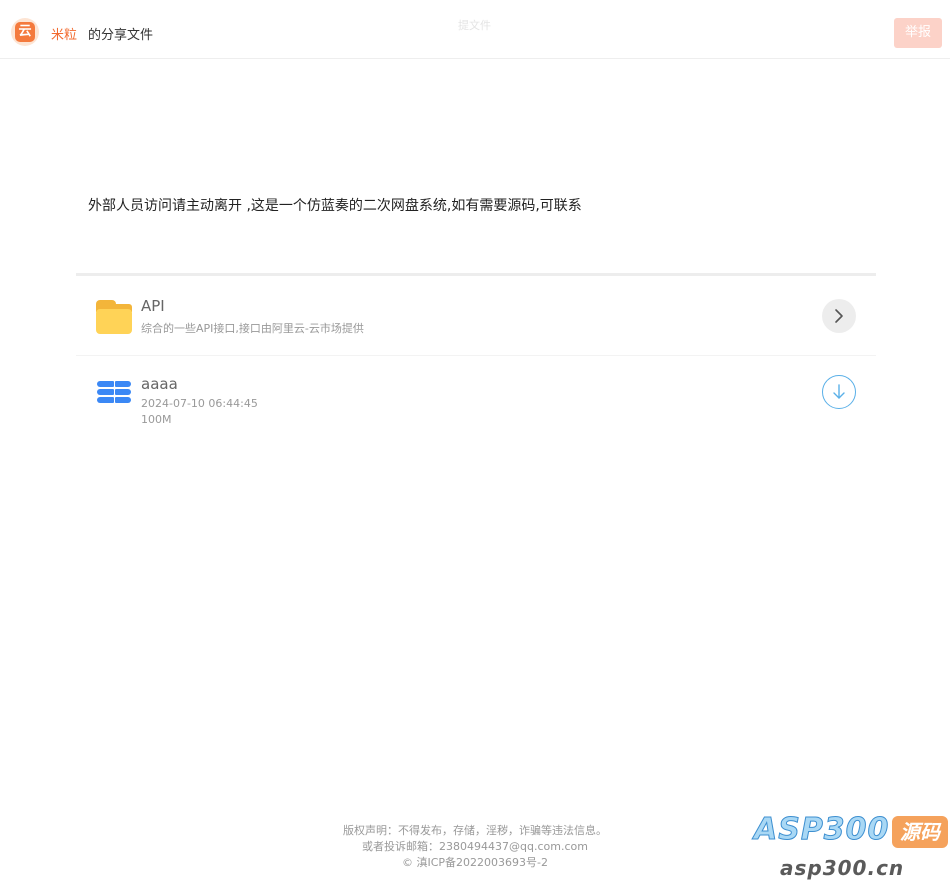  I want to click on watermark-tag: 源码, so click(920, 832).